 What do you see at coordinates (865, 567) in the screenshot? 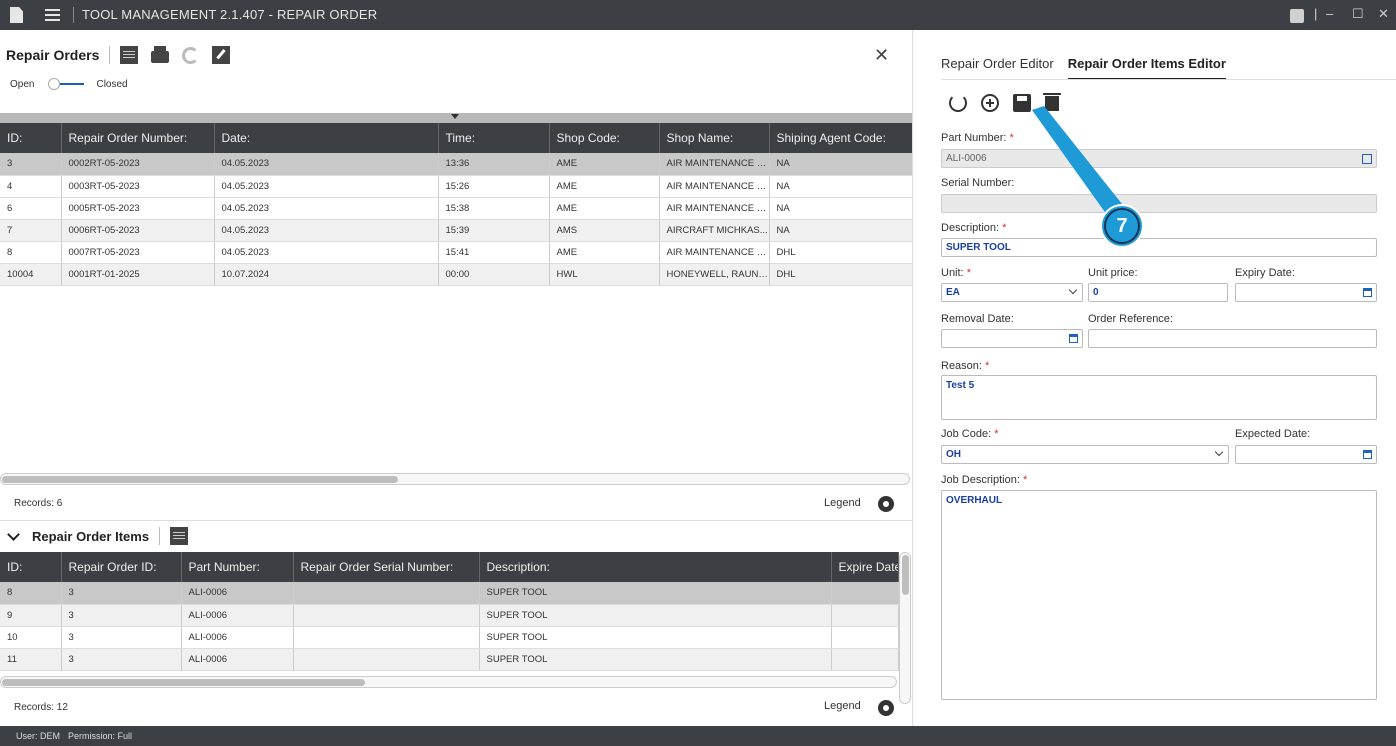
I see `column-header: Expire Date:` at bounding box center [865, 567].